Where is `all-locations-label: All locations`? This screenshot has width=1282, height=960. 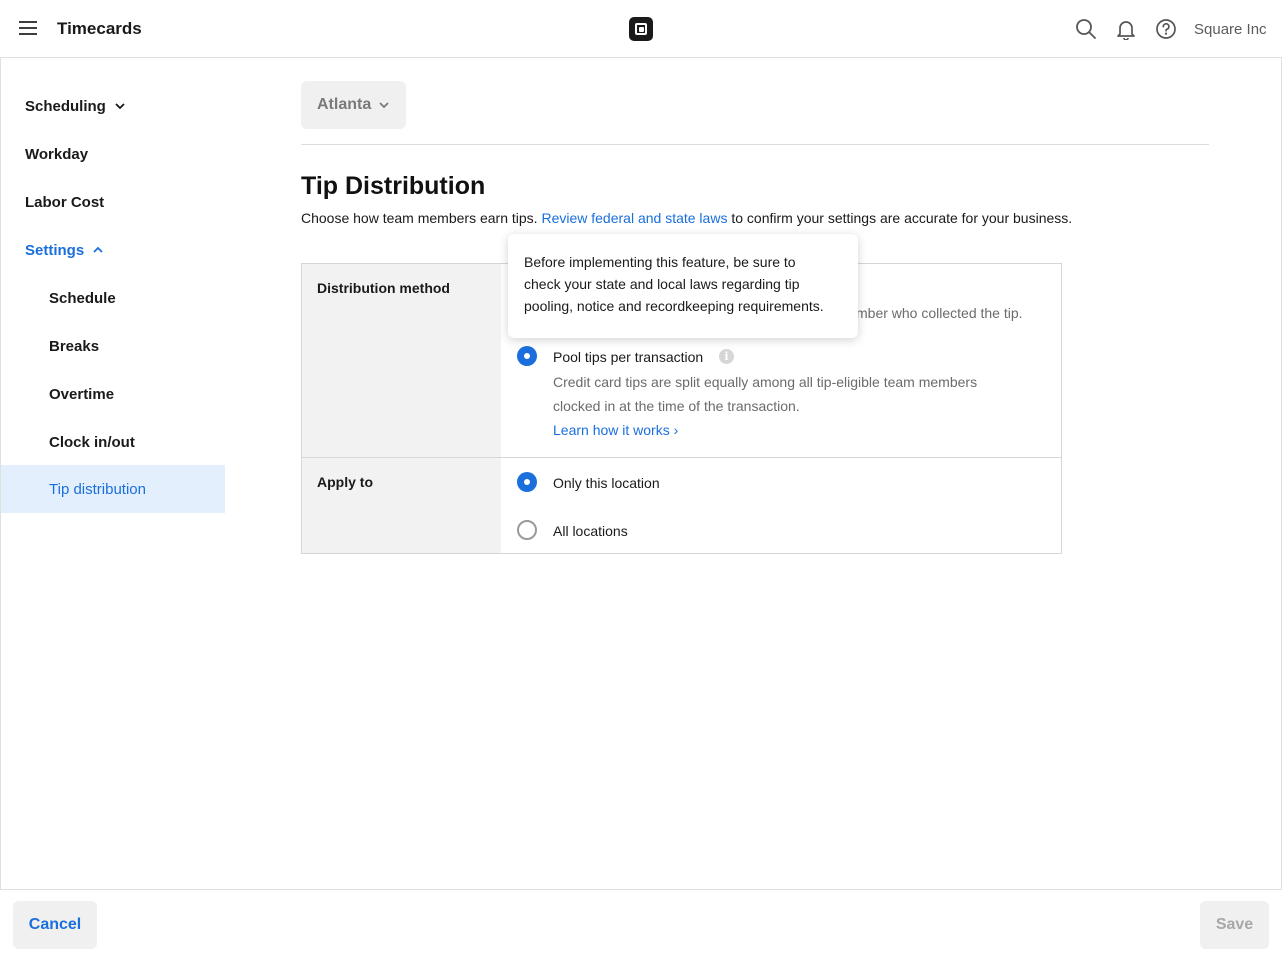 all-locations-label: All locations is located at coordinates (590, 531).